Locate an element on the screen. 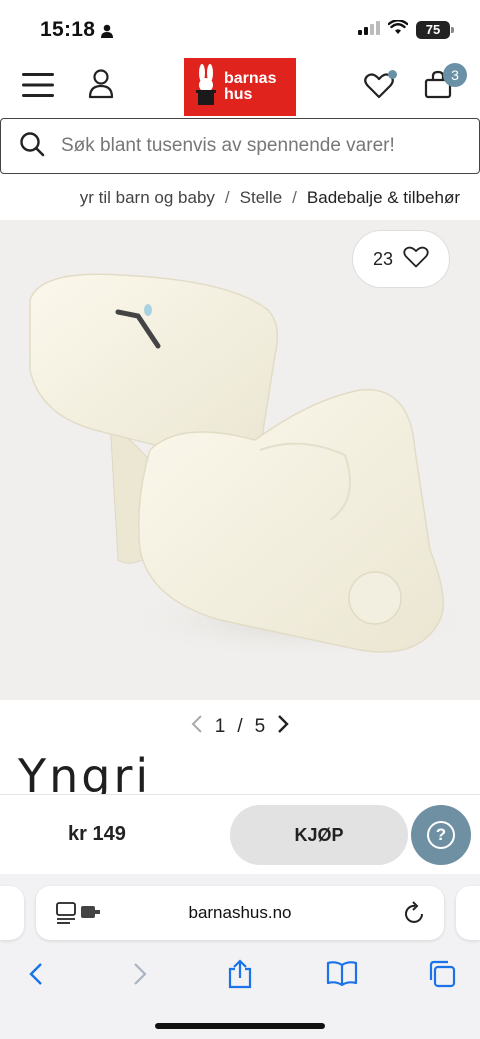  breadcrumb-current: Badebalje & tilbehør is located at coordinates (383, 198).